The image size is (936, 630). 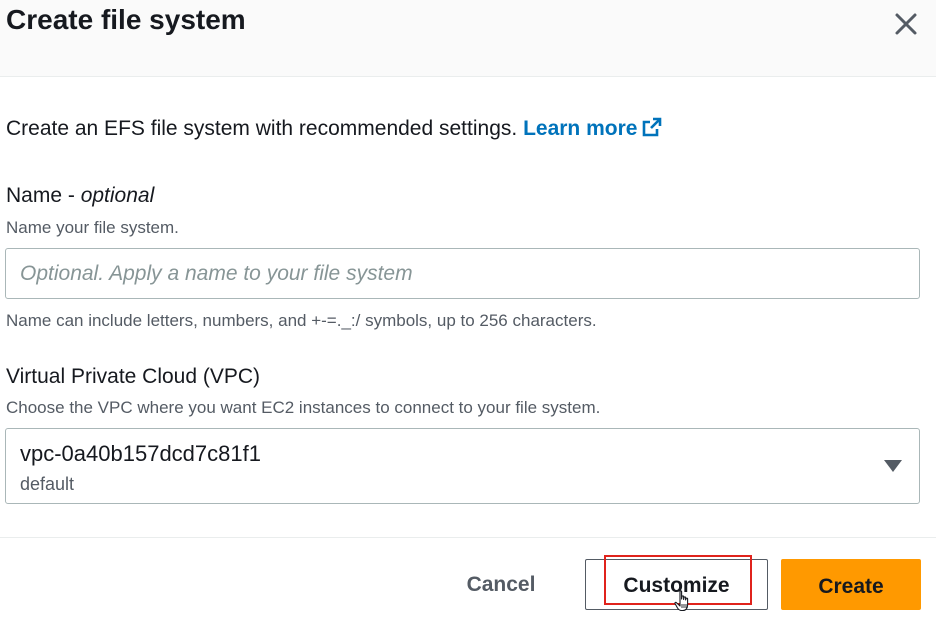 I want to click on close-button, so click(x=906, y=24).